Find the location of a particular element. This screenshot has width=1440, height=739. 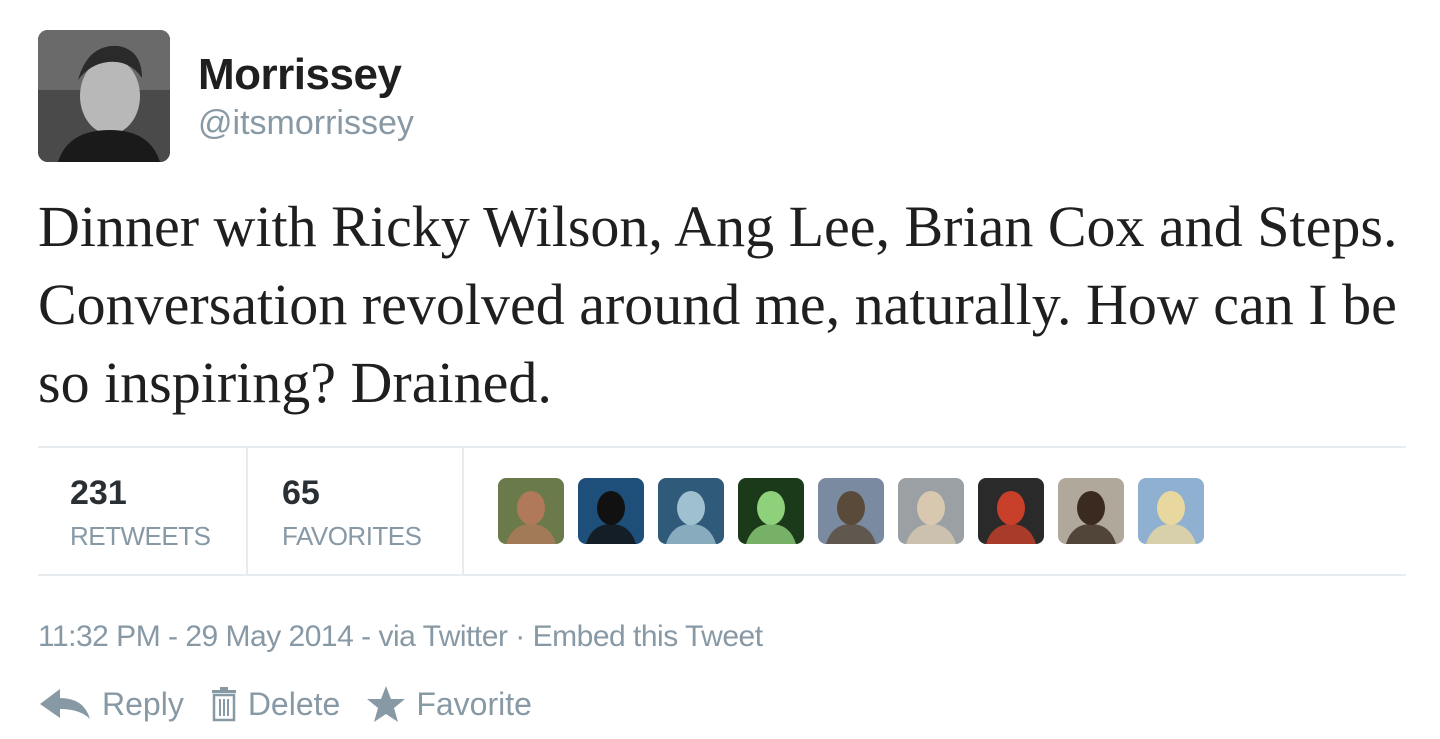

favorites-label: FAVORITES is located at coordinates (352, 536).